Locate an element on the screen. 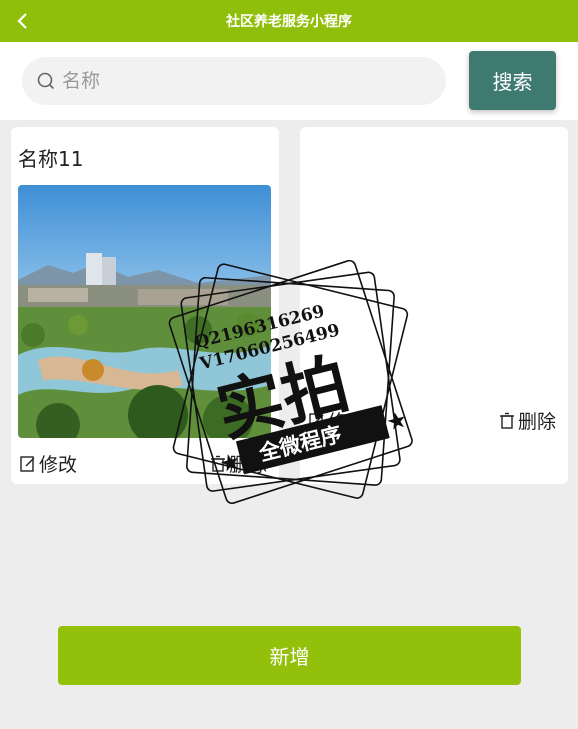 This screenshot has height=729, width=578. search-bar: 搜索 is located at coordinates (289, 81).